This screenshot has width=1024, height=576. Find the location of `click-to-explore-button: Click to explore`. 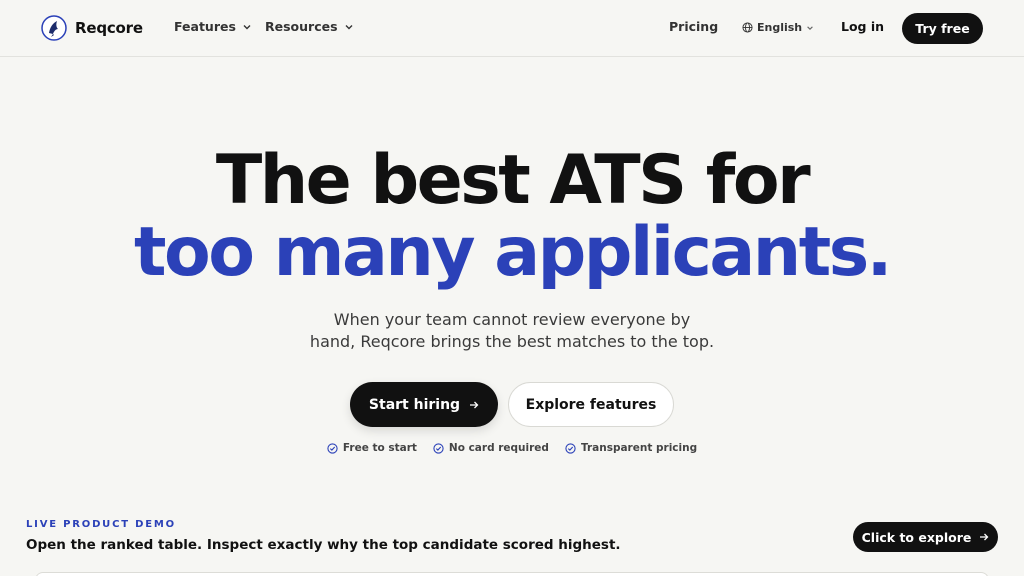

click-to-explore-button: Click to explore is located at coordinates (925, 537).